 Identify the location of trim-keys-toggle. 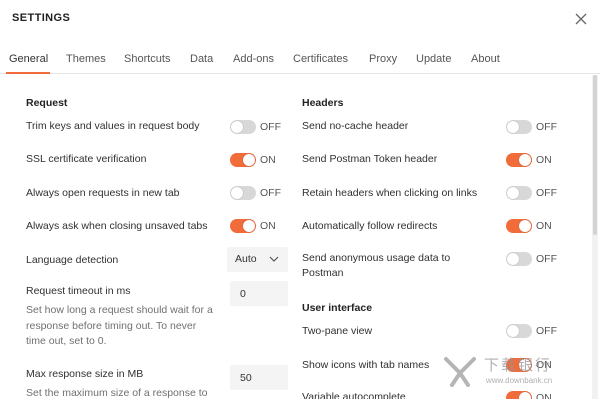
(243, 127).